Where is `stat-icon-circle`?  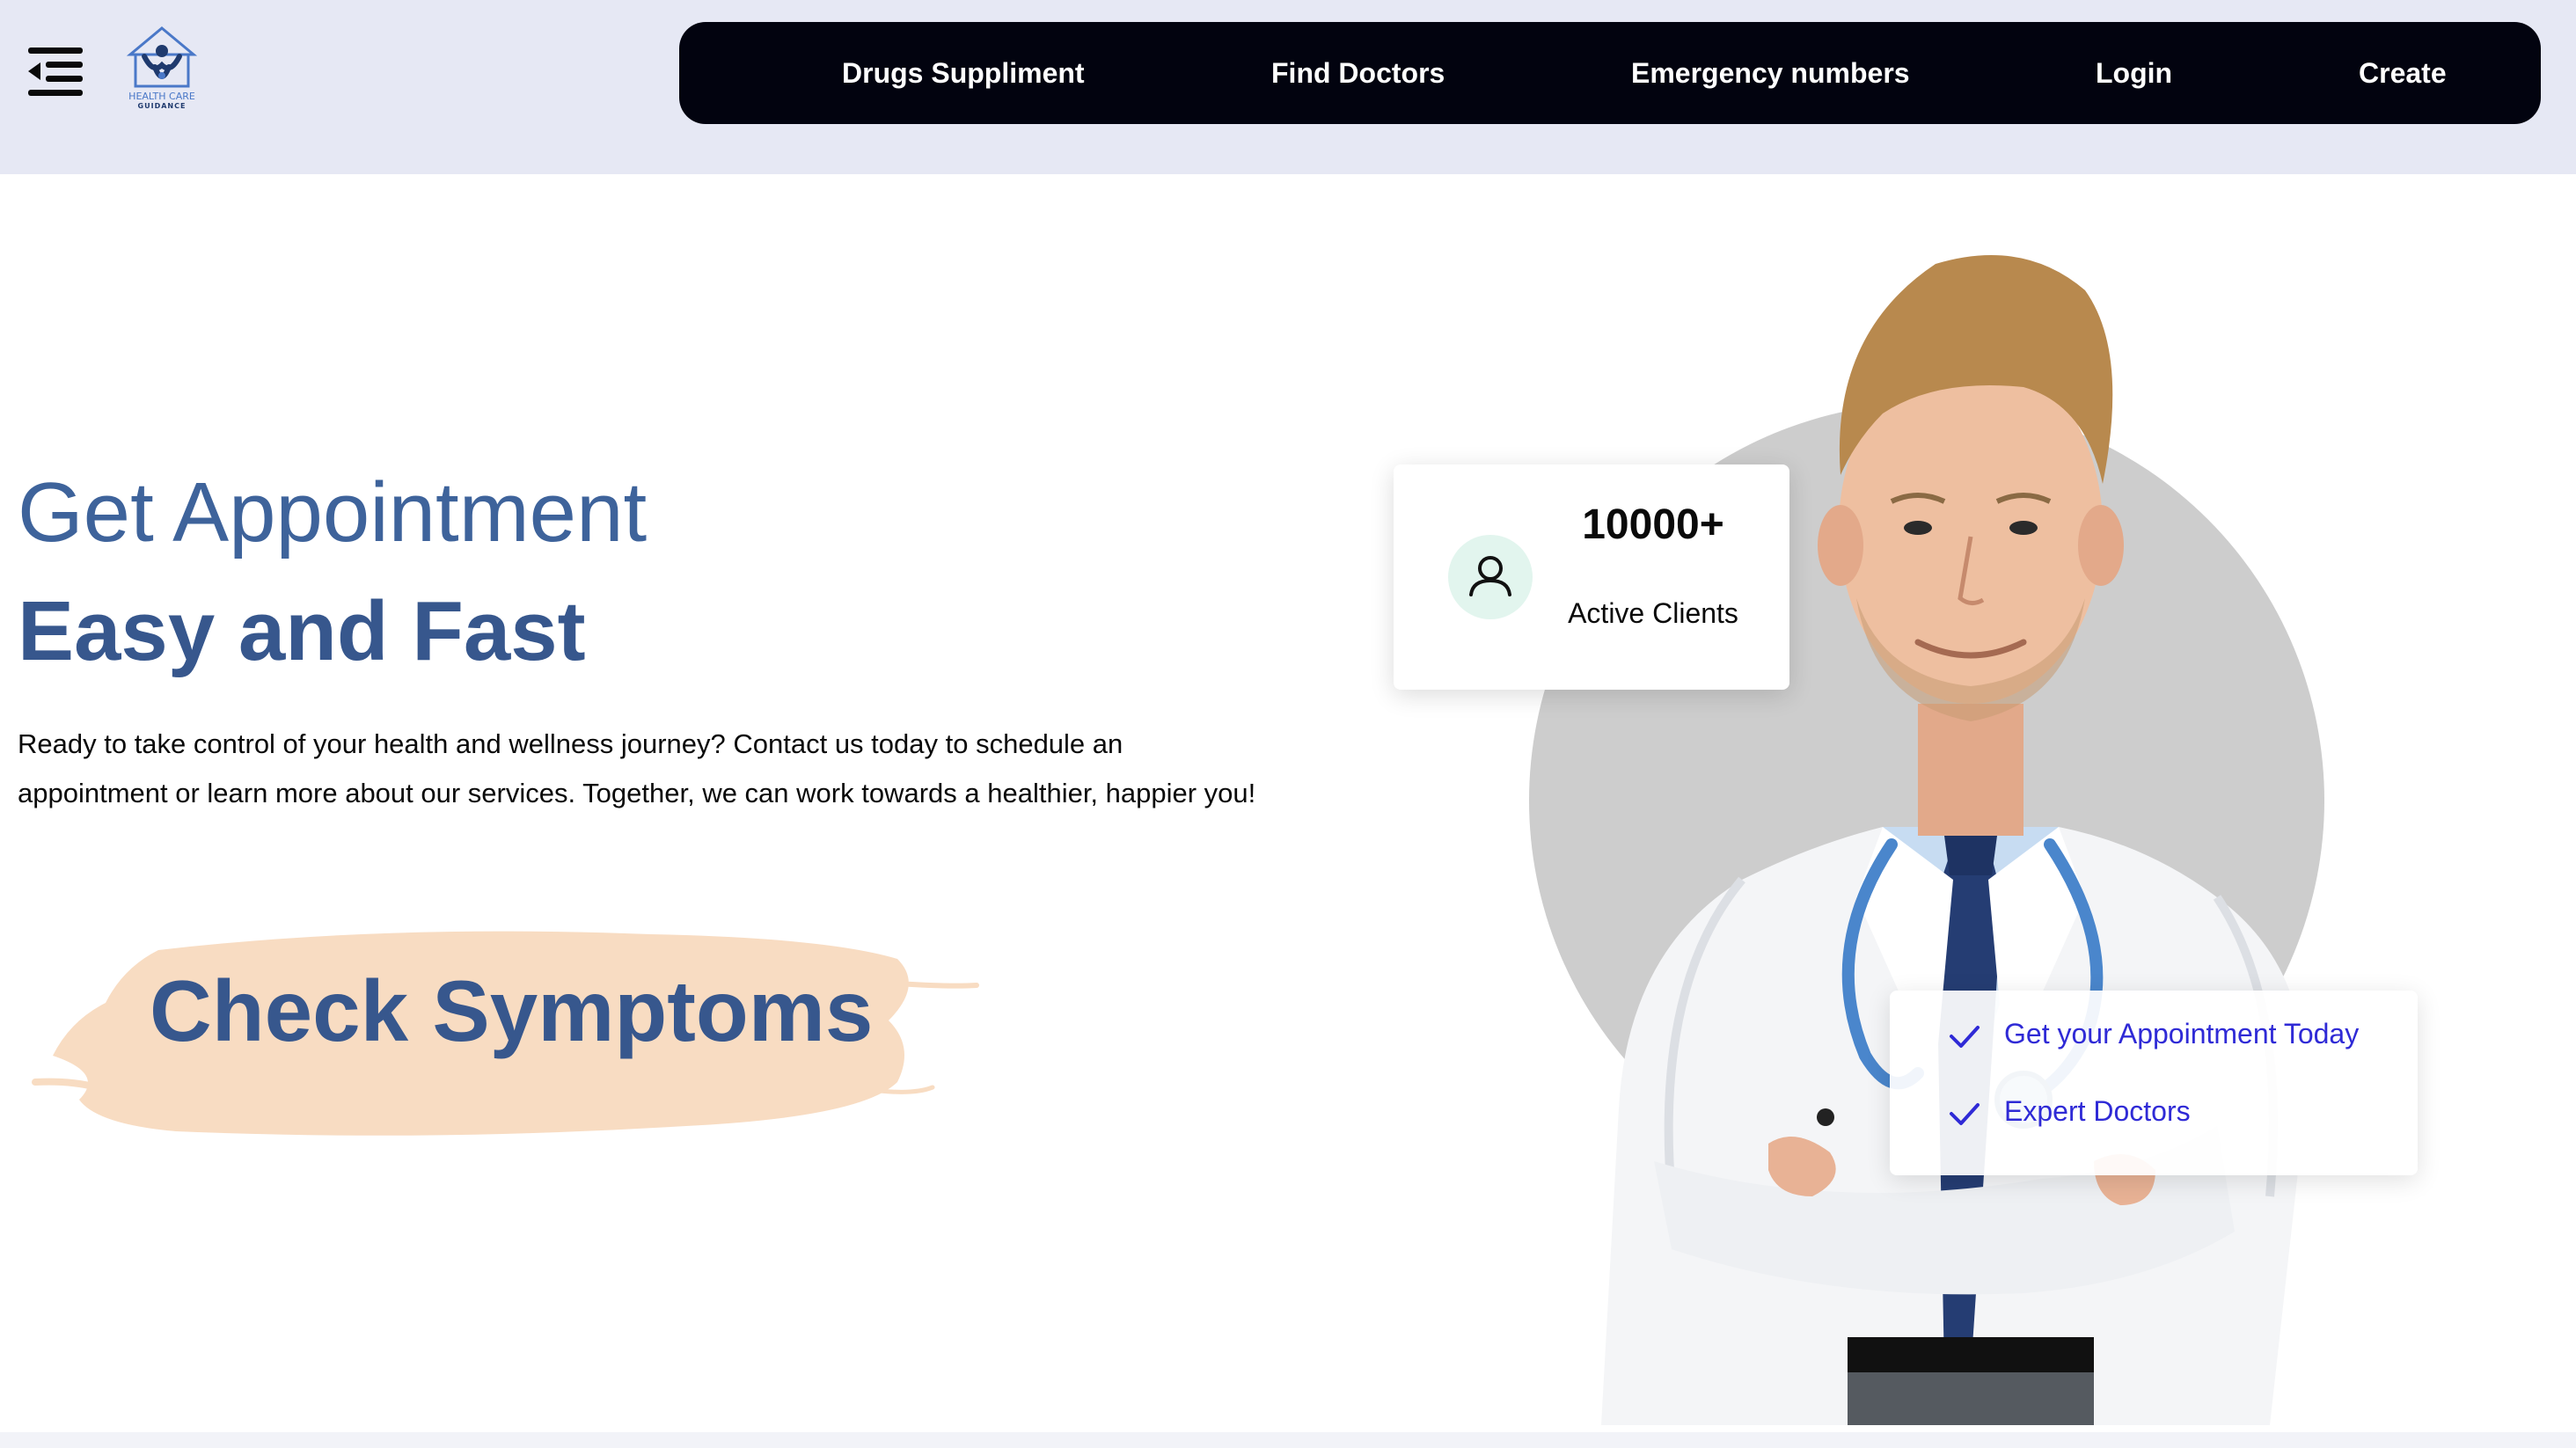 stat-icon-circle is located at coordinates (1490, 577).